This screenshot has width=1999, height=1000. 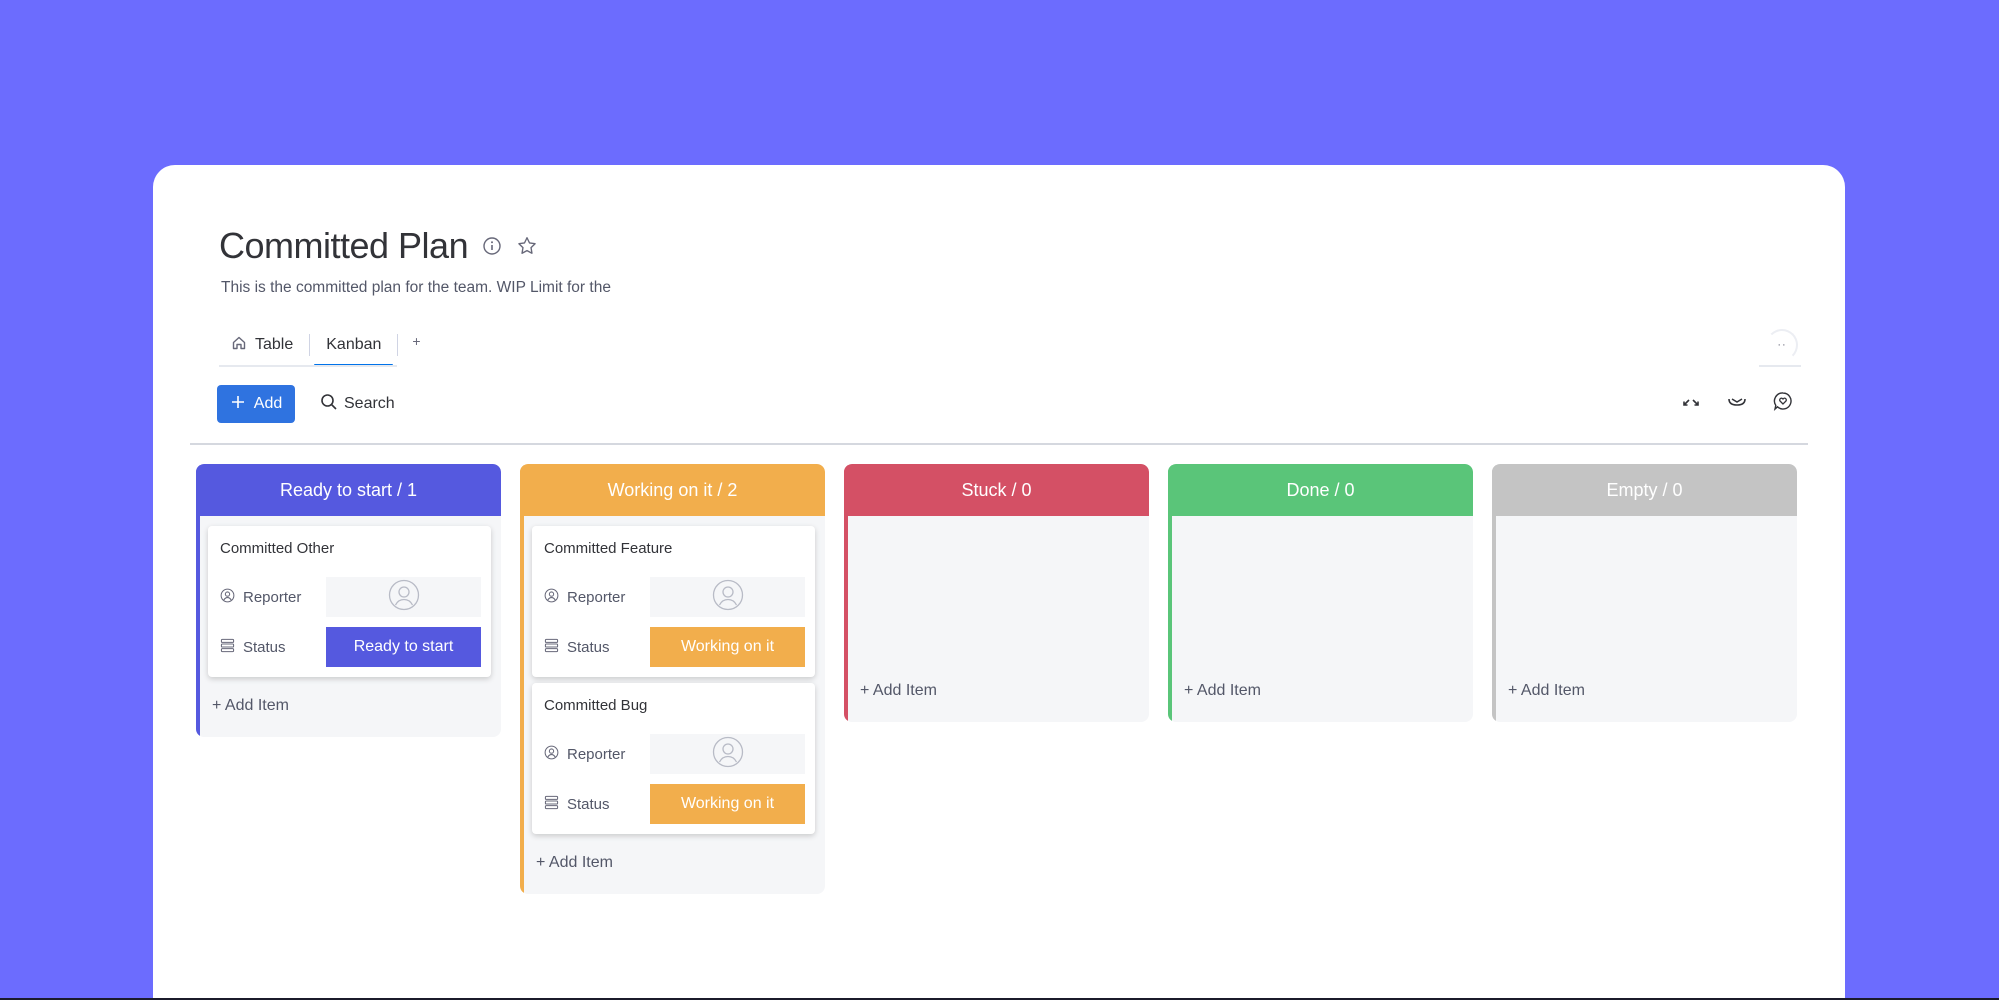 What do you see at coordinates (672, 490) in the screenshot?
I see `column-header: Working on it / 2` at bounding box center [672, 490].